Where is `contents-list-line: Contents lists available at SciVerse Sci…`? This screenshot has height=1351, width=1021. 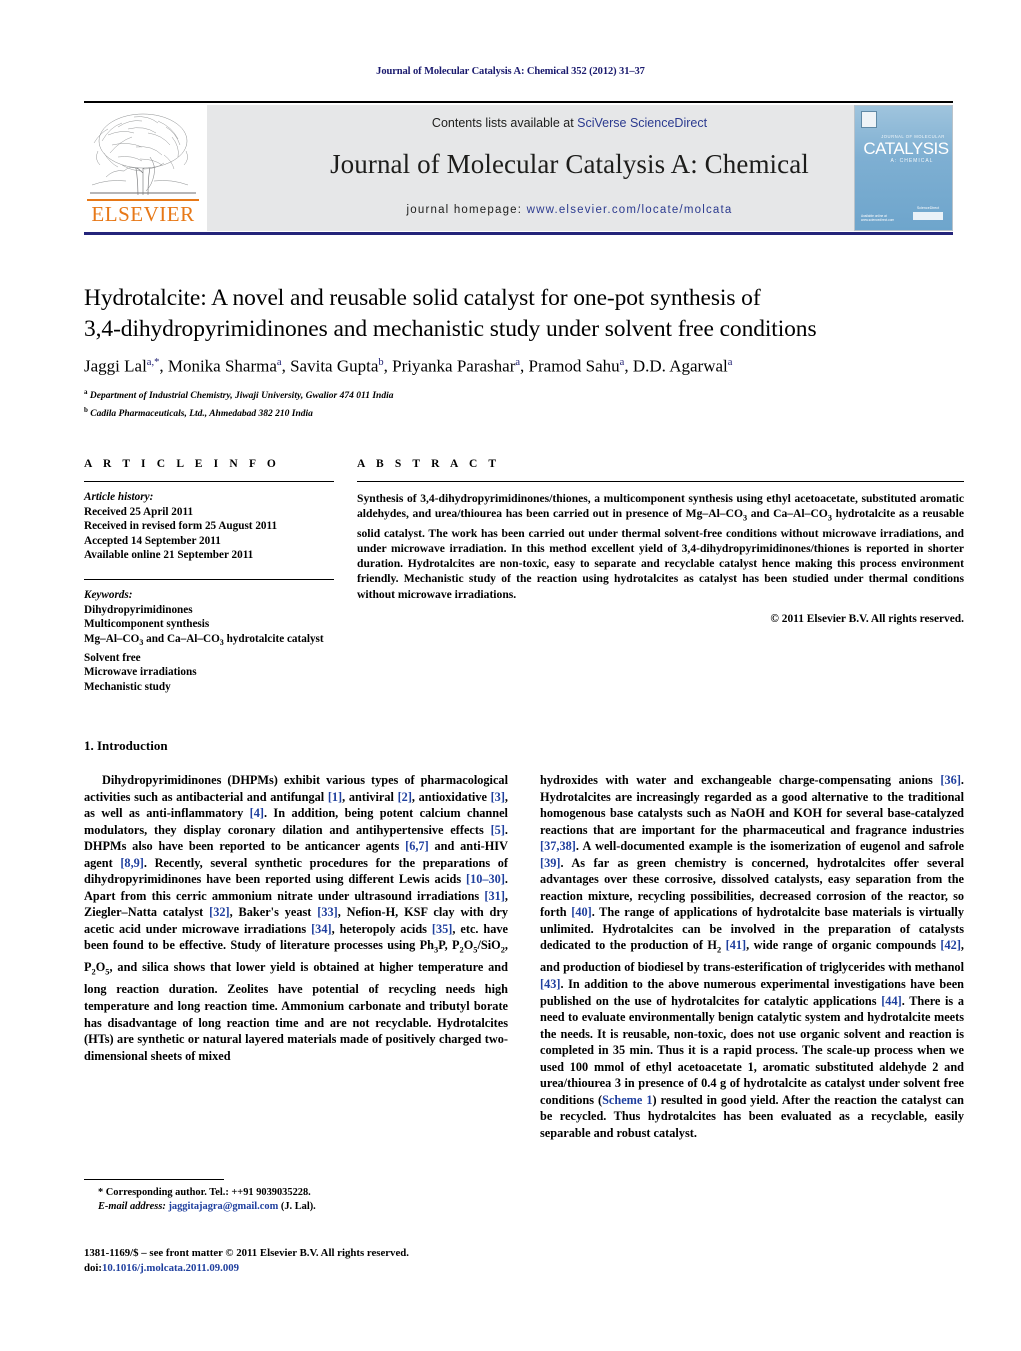 contents-list-line: Contents lists available at SciVerse Sci… is located at coordinates (569, 123).